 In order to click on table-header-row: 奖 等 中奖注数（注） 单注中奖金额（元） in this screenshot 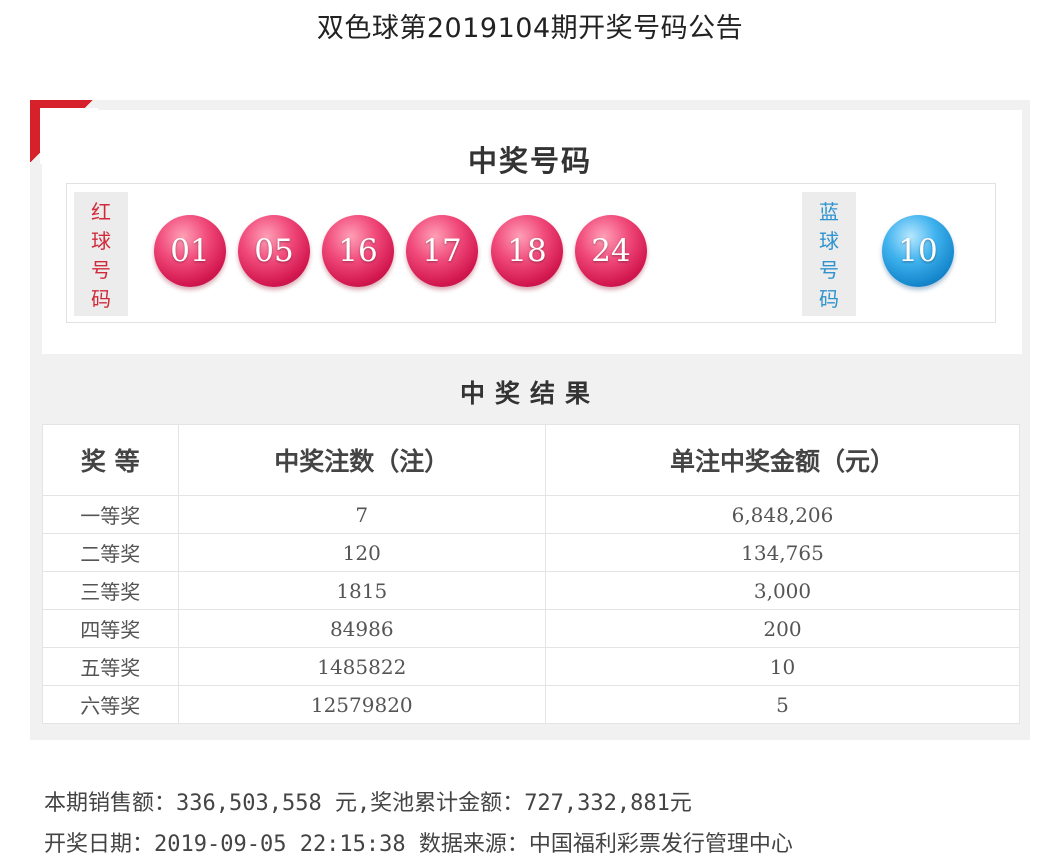, I will do `click(531, 460)`.